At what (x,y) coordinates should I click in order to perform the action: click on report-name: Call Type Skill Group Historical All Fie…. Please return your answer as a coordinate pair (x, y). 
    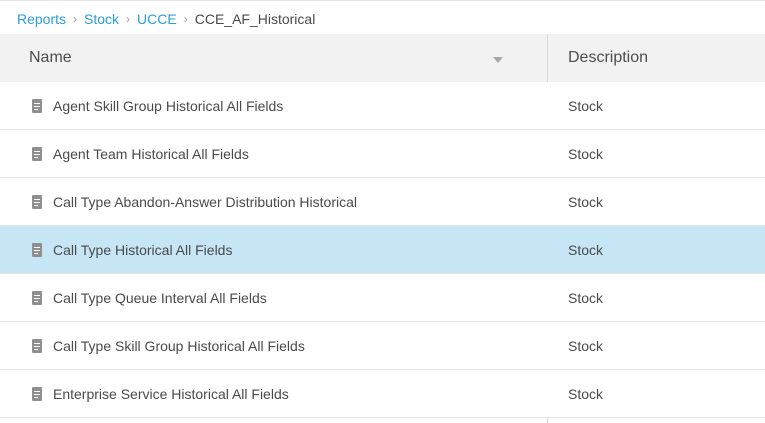
    Looking at the image, I should click on (179, 346).